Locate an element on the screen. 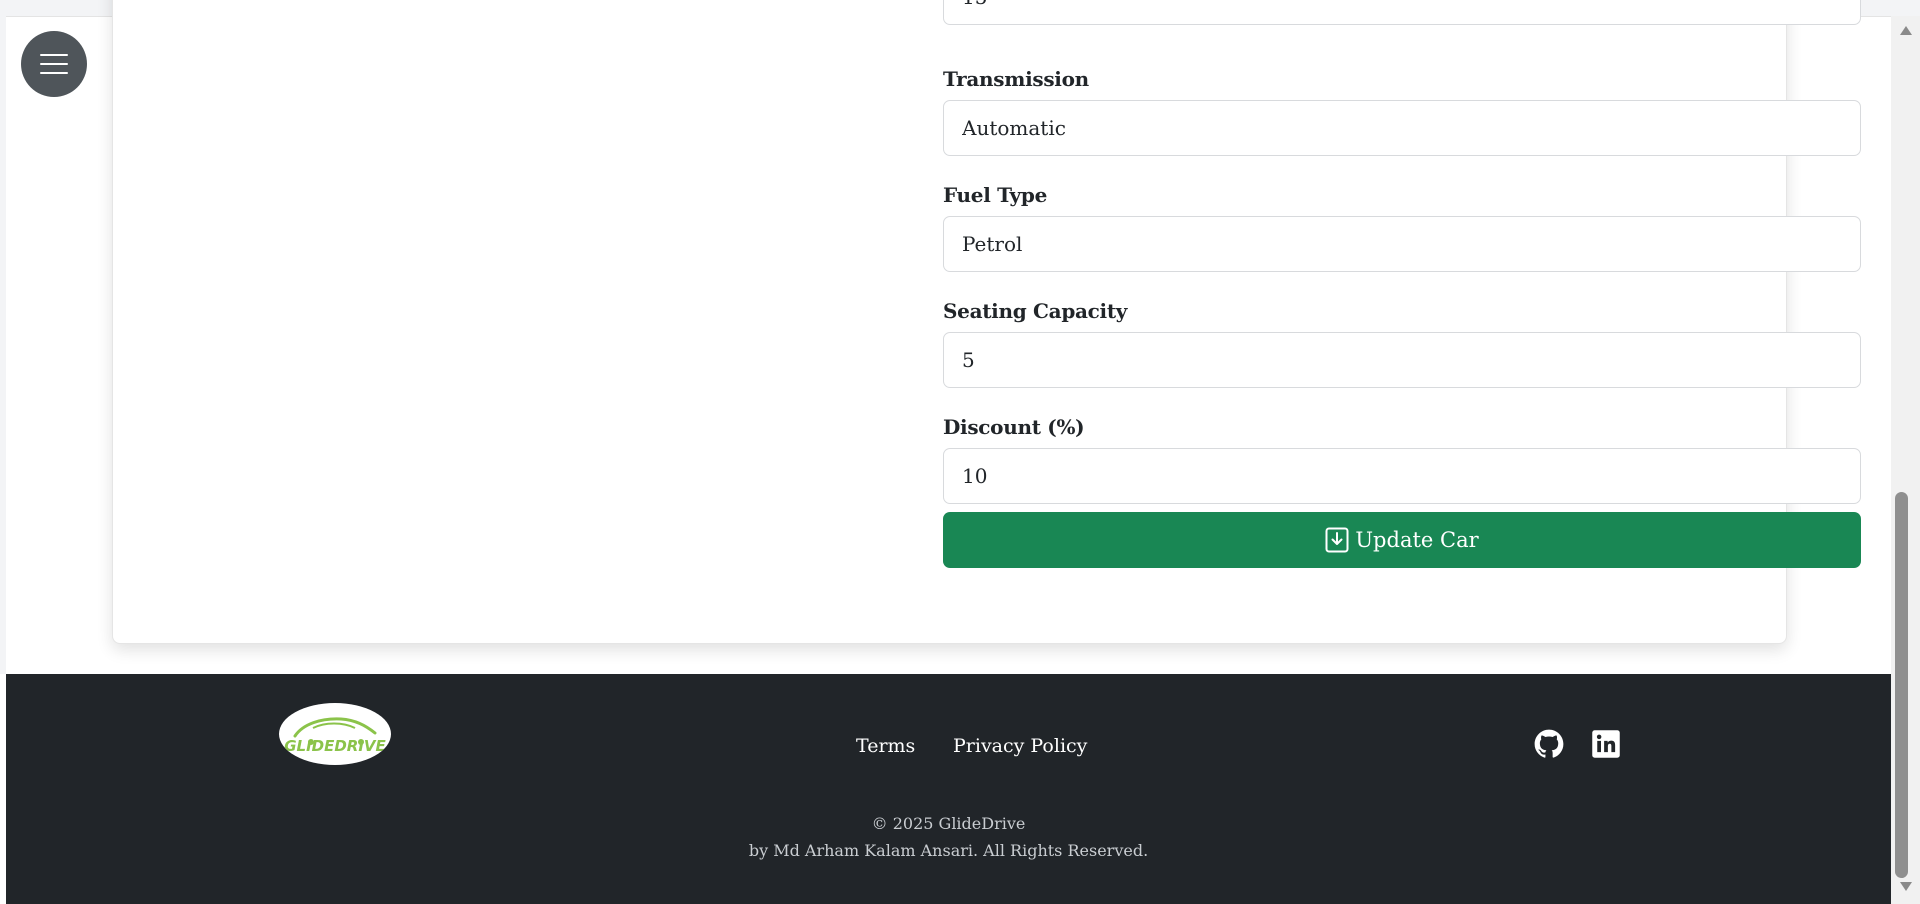 The height and width of the screenshot is (904, 1920). menu-toggle-button is located at coordinates (54, 64).